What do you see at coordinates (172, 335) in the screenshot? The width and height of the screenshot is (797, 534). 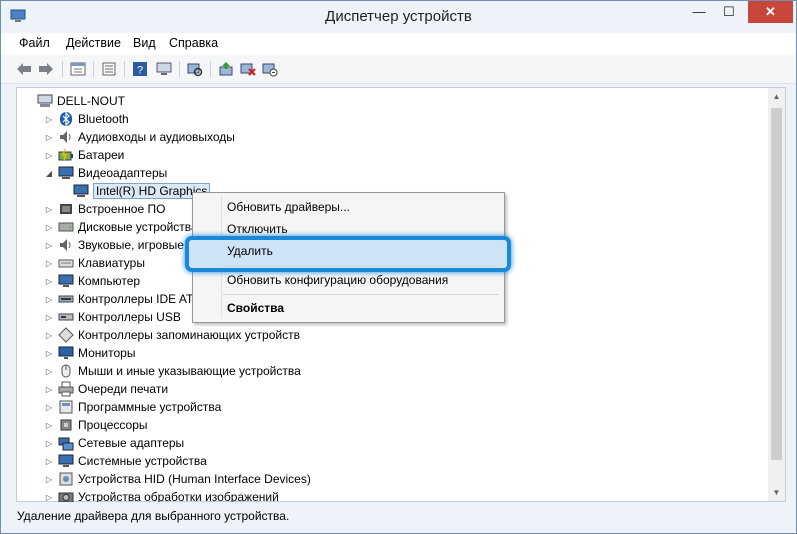 I see `tree-category-item: ▷ Контроллеры запоминающих устройств` at bounding box center [172, 335].